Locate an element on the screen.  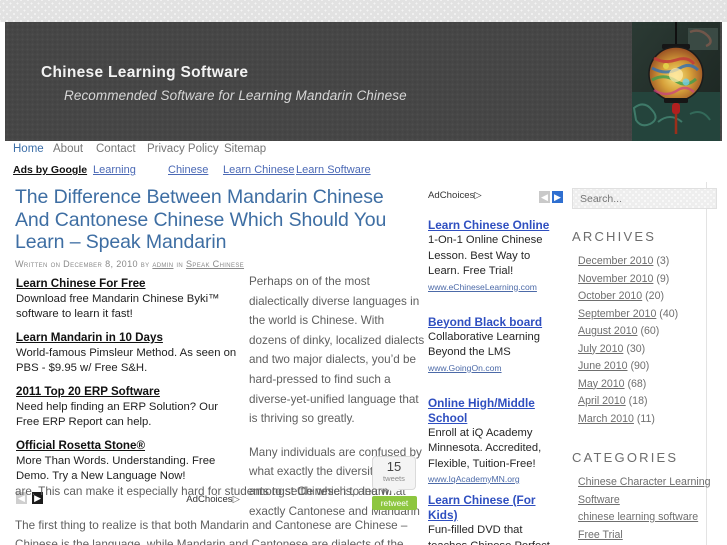
mid-ad-url-3: www.IqAcademyMN.org is located at coordinates (495, 479).